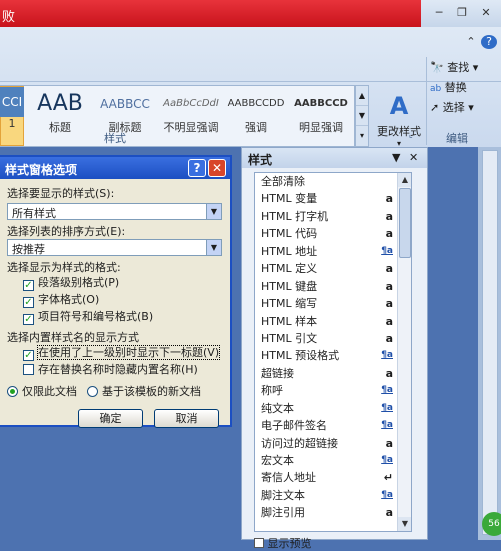 This screenshot has width=501, height=551. Describe the element at coordinates (333, 181) in the screenshot. I see `list-item: 全部清除` at that location.